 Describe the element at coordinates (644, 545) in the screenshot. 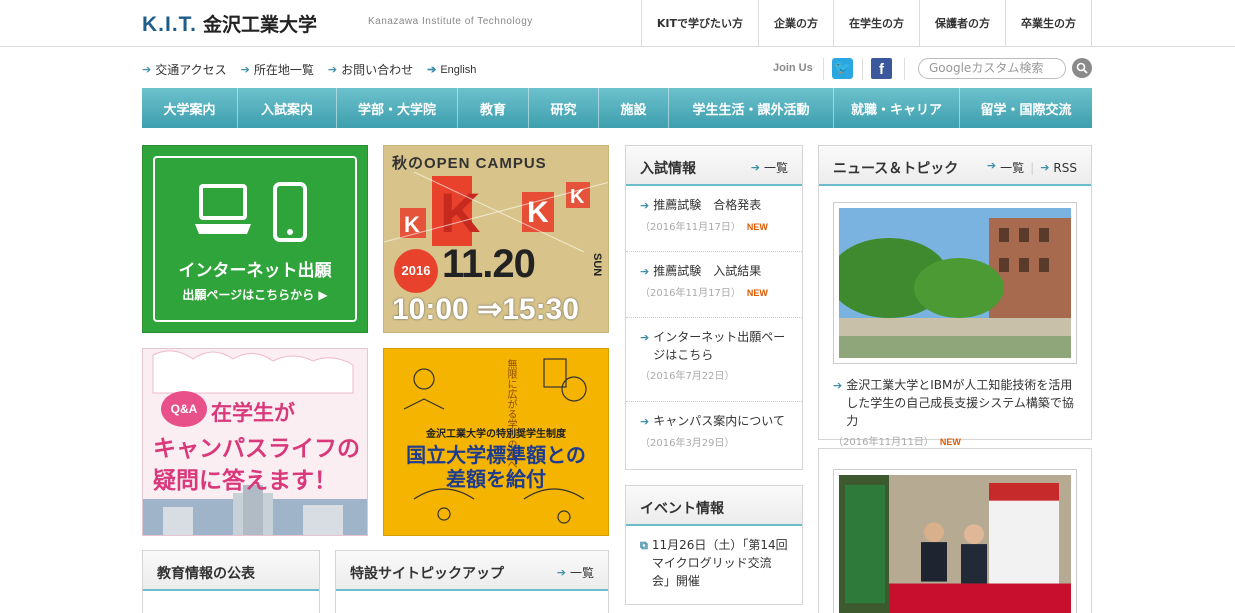

I see `window-icon: ⧉` at that location.